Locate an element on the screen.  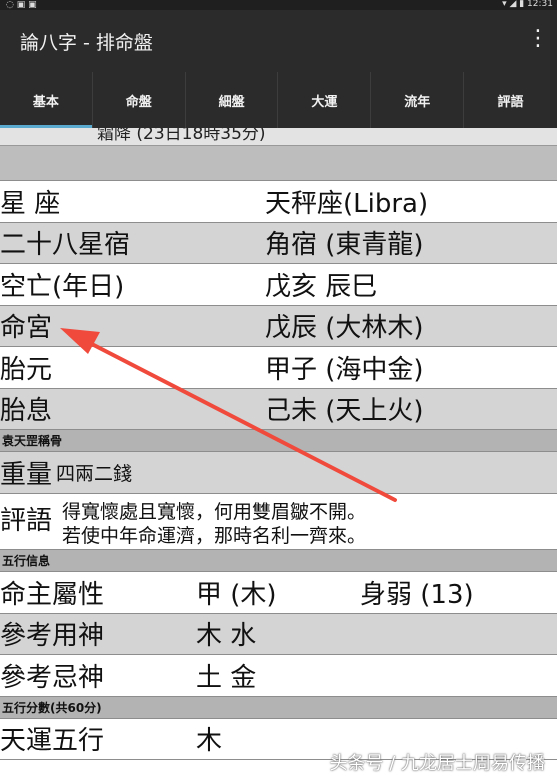
wuxing-key: 命主屬性 is located at coordinates (52, 594).